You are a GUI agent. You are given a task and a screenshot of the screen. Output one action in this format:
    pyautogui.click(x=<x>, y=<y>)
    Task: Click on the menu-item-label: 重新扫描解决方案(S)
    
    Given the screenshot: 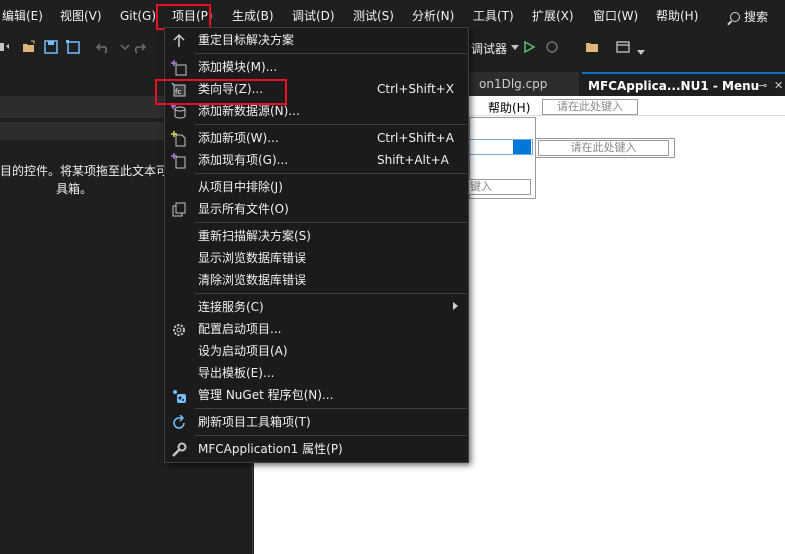 What is the action you would take?
    pyautogui.click(x=254, y=236)
    